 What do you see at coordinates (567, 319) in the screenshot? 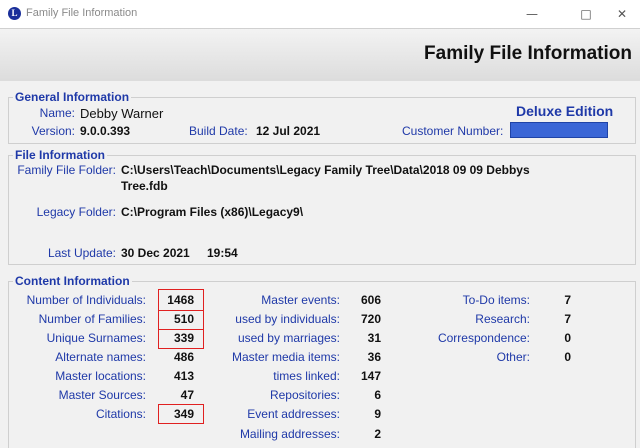
I see `research-value: 7` at bounding box center [567, 319].